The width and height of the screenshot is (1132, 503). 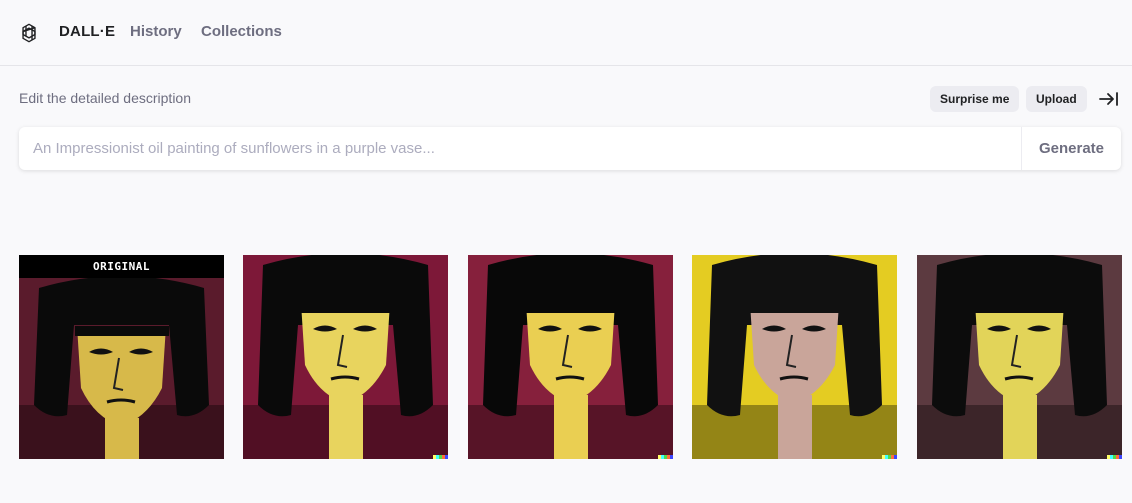 I want to click on upload-button: Upload, so click(x=1056, y=99).